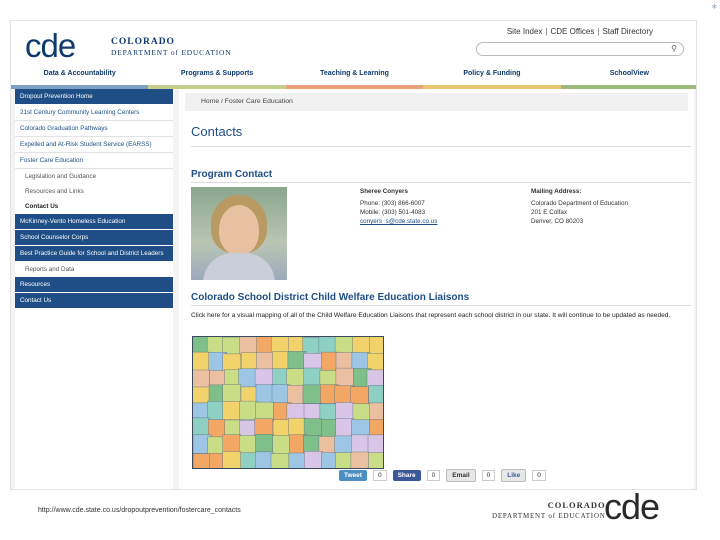 This screenshot has width=720, height=540. I want to click on nav-data-accountability: Data & Accountability, so click(80, 77).